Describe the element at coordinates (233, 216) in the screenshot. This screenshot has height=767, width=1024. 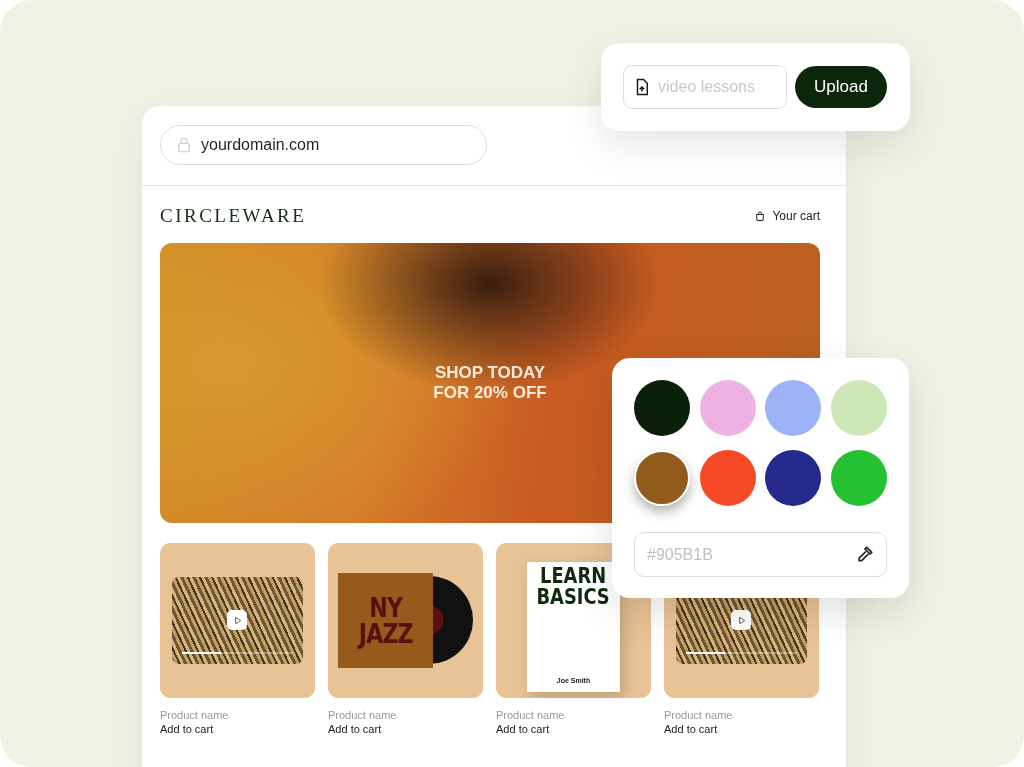
I see `store-logo: CIRCLEWARE` at that location.